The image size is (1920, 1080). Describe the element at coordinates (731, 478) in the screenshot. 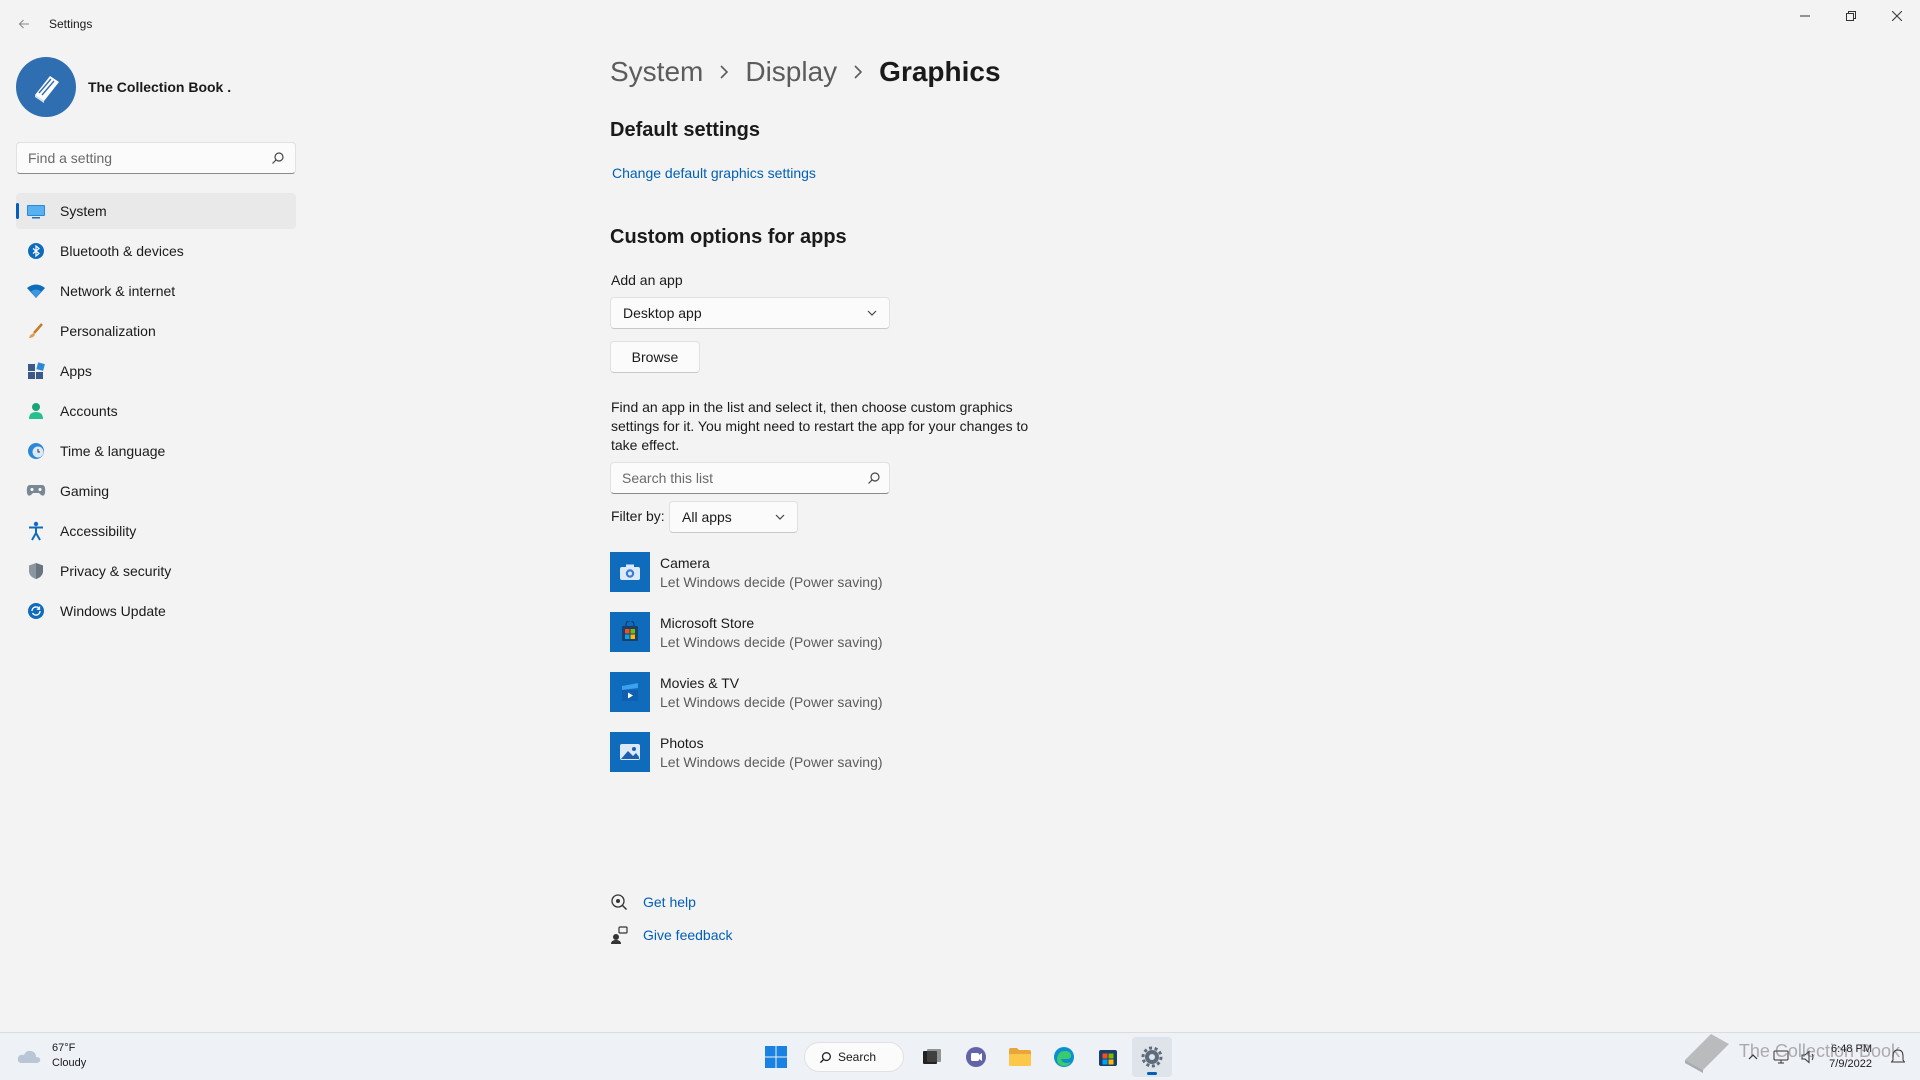

I see `list-search-input` at that location.